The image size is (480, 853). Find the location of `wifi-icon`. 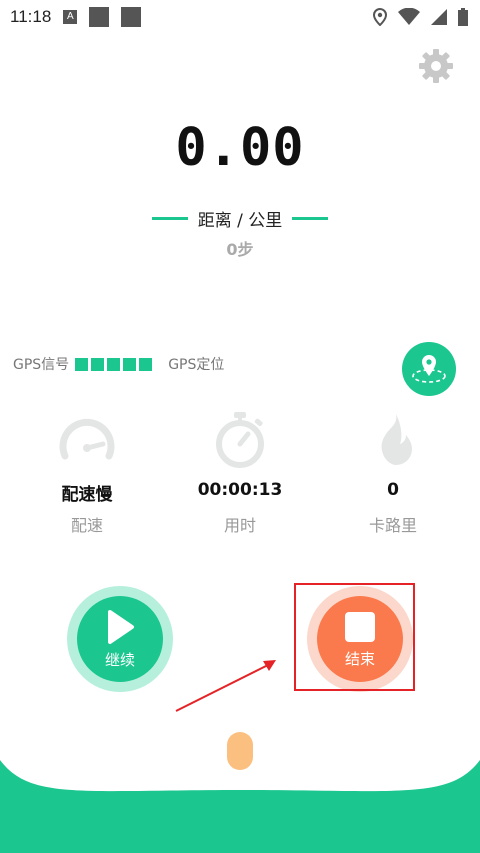

wifi-icon is located at coordinates (409, 16).